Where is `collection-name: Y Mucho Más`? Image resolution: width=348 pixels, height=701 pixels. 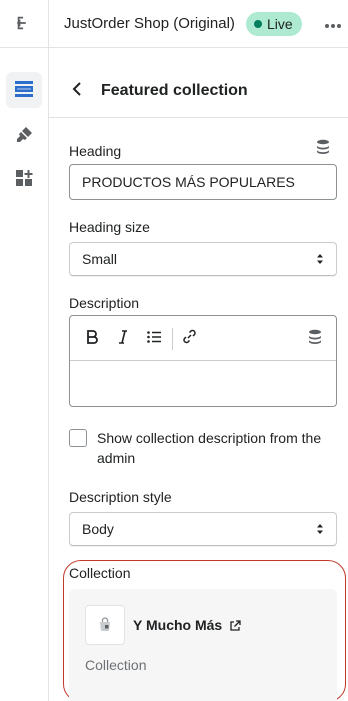
collection-name: Y Mucho Más is located at coordinates (178, 625).